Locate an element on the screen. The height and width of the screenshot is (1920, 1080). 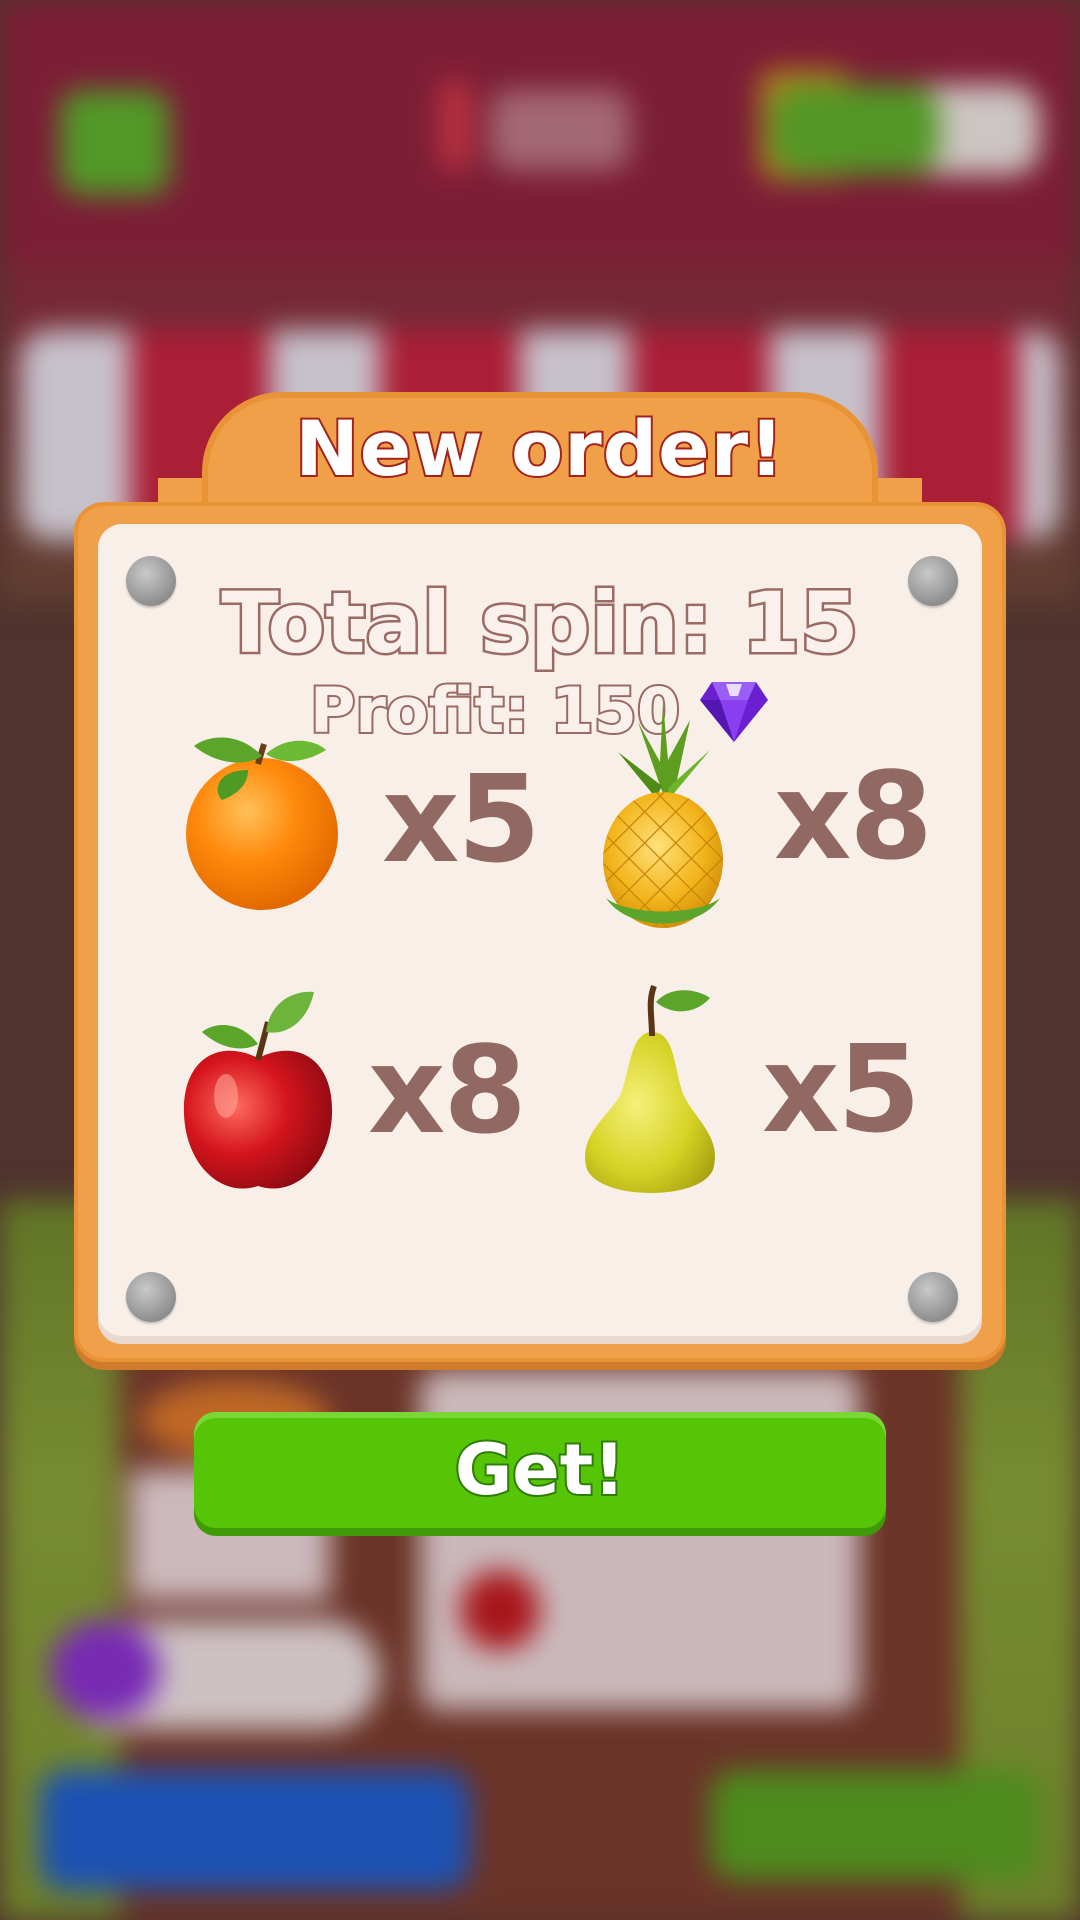
pear-icon is located at coordinates (650, 1088).